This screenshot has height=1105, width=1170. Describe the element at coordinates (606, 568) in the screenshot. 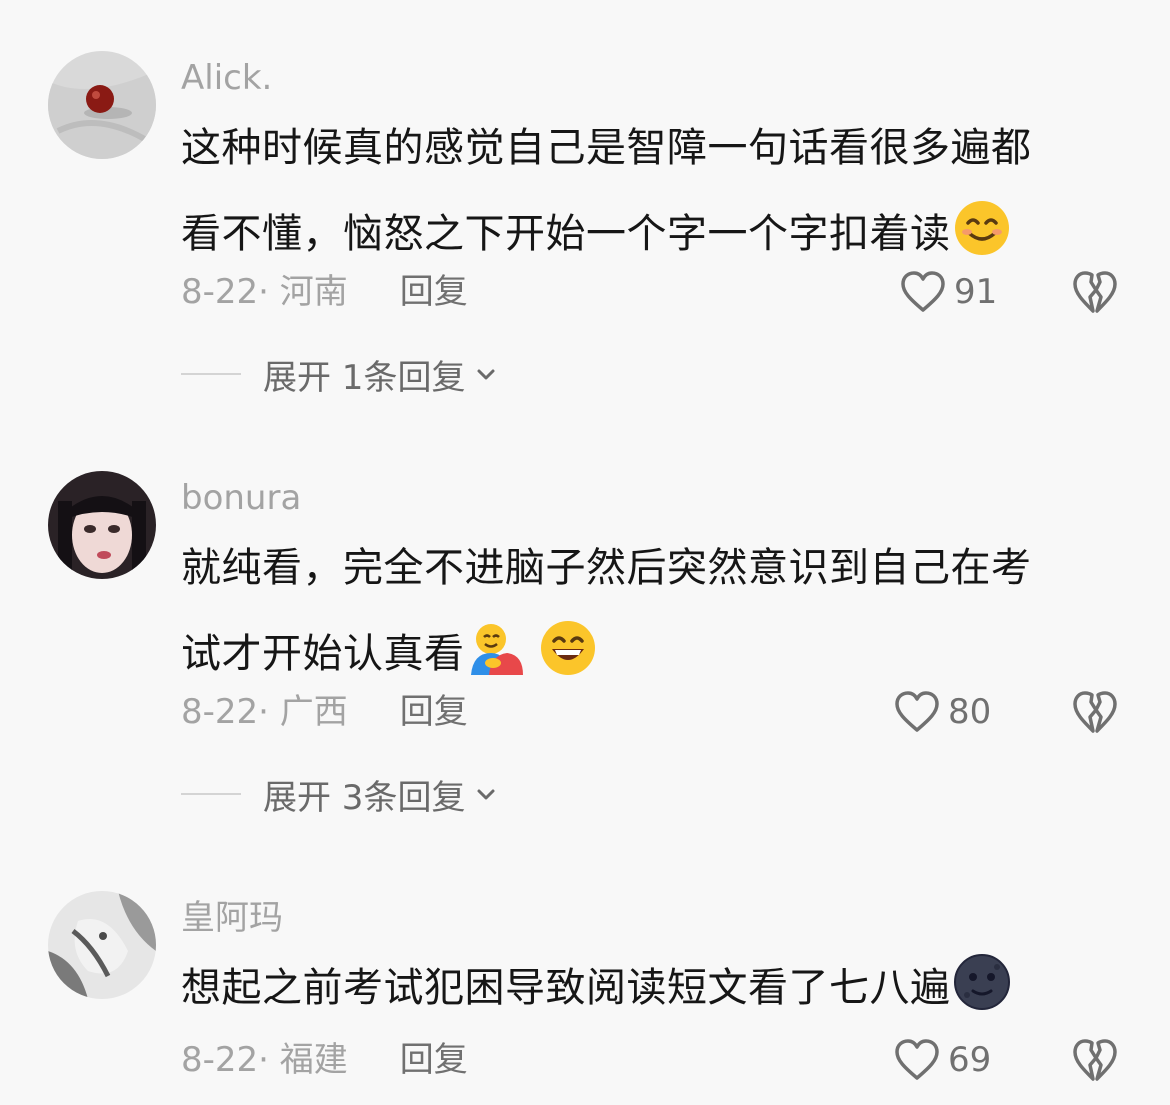

I see `comment-text-line: 就纯看，完全不进脑子然后突然意识到自己在考` at that location.